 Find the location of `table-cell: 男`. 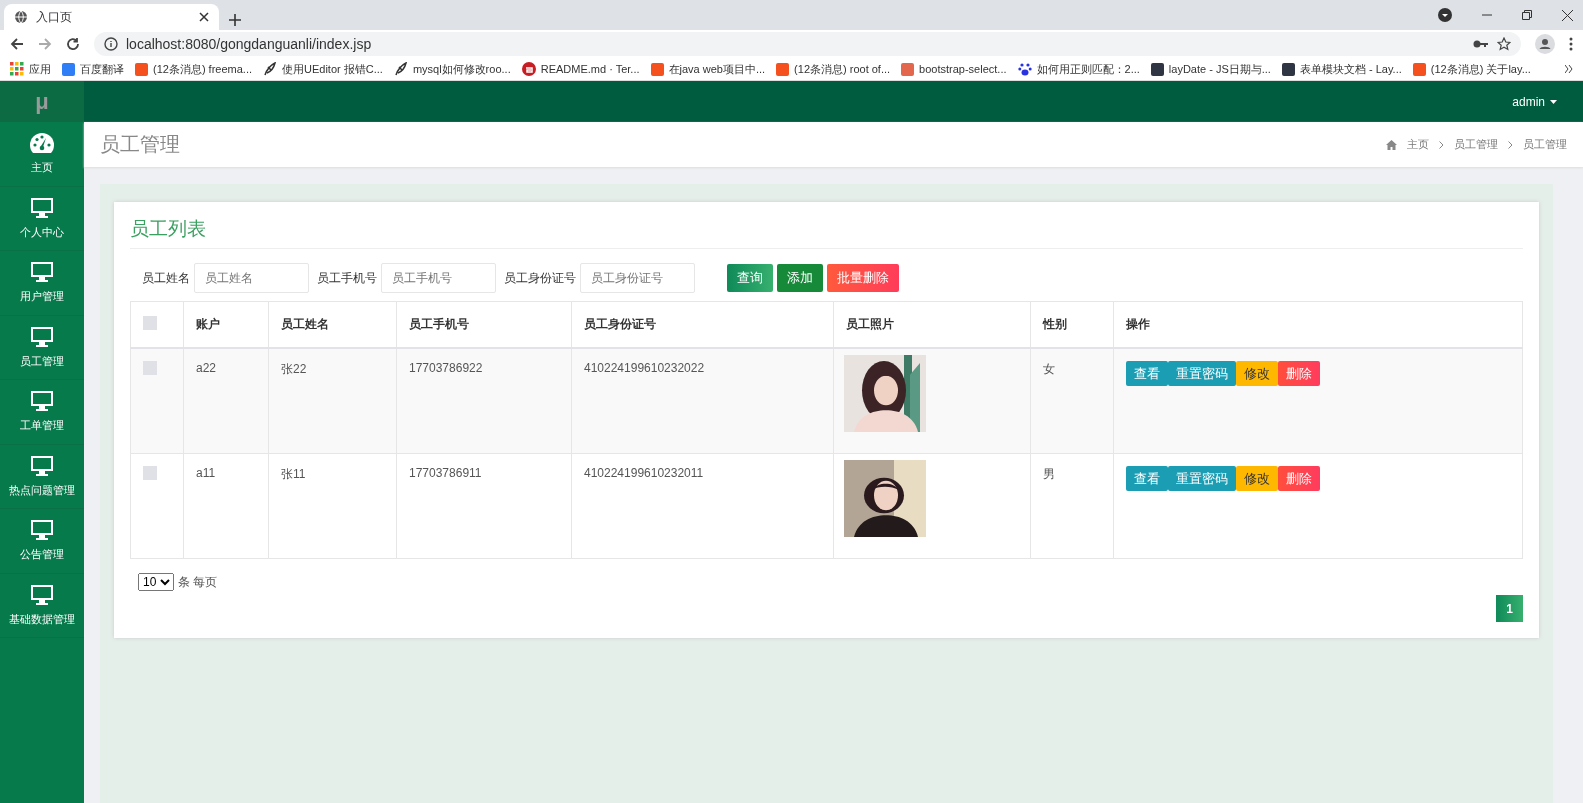

table-cell: 男 is located at coordinates (1072, 506).